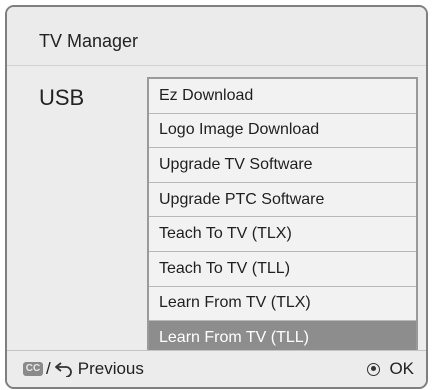  Describe the element at coordinates (282, 96) in the screenshot. I see `menu-item-ez-download: Ez Download` at that location.